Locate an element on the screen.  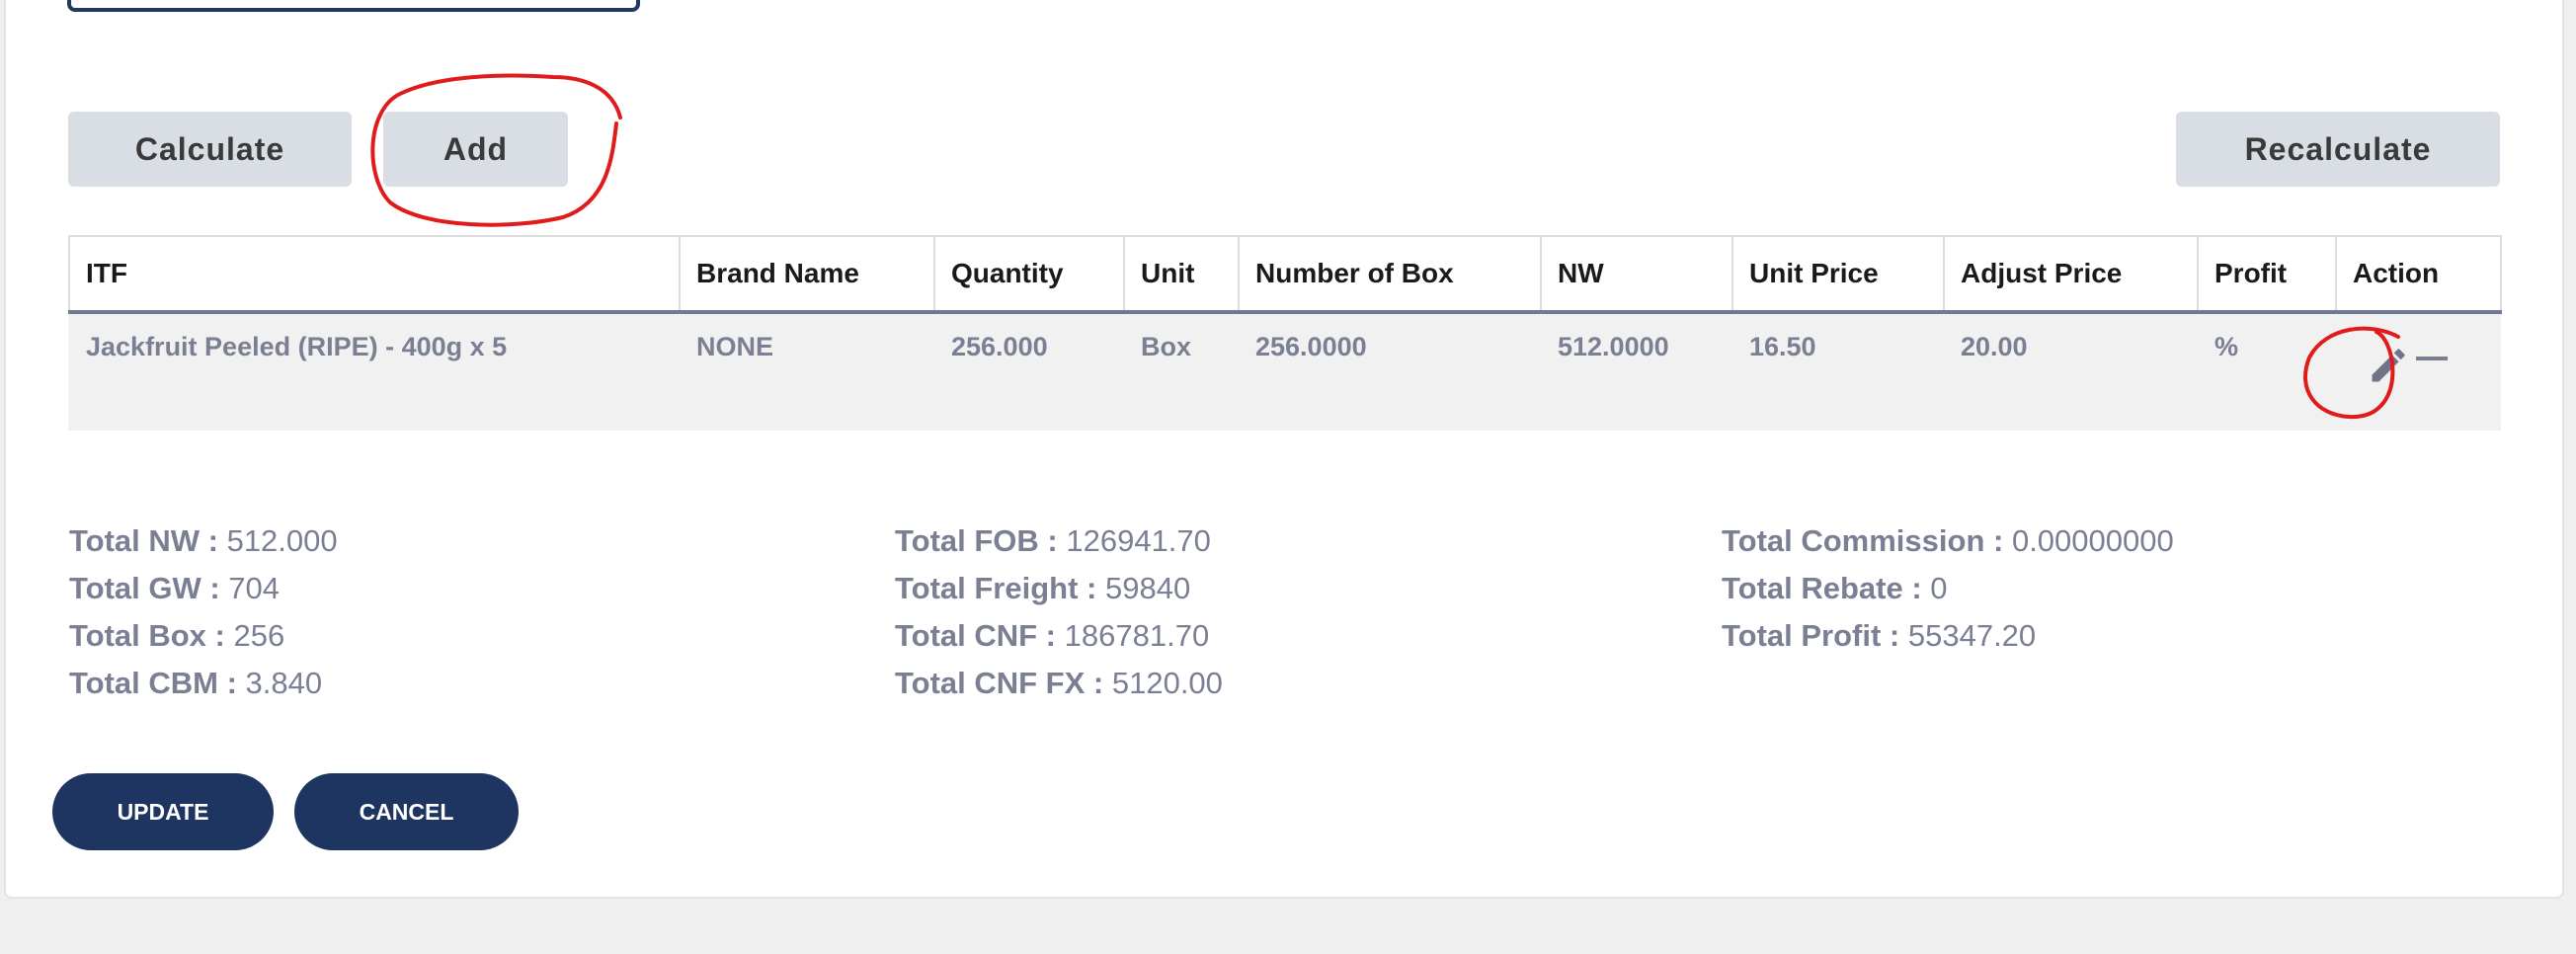
total-label: Total Freight : is located at coordinates (996, 588).